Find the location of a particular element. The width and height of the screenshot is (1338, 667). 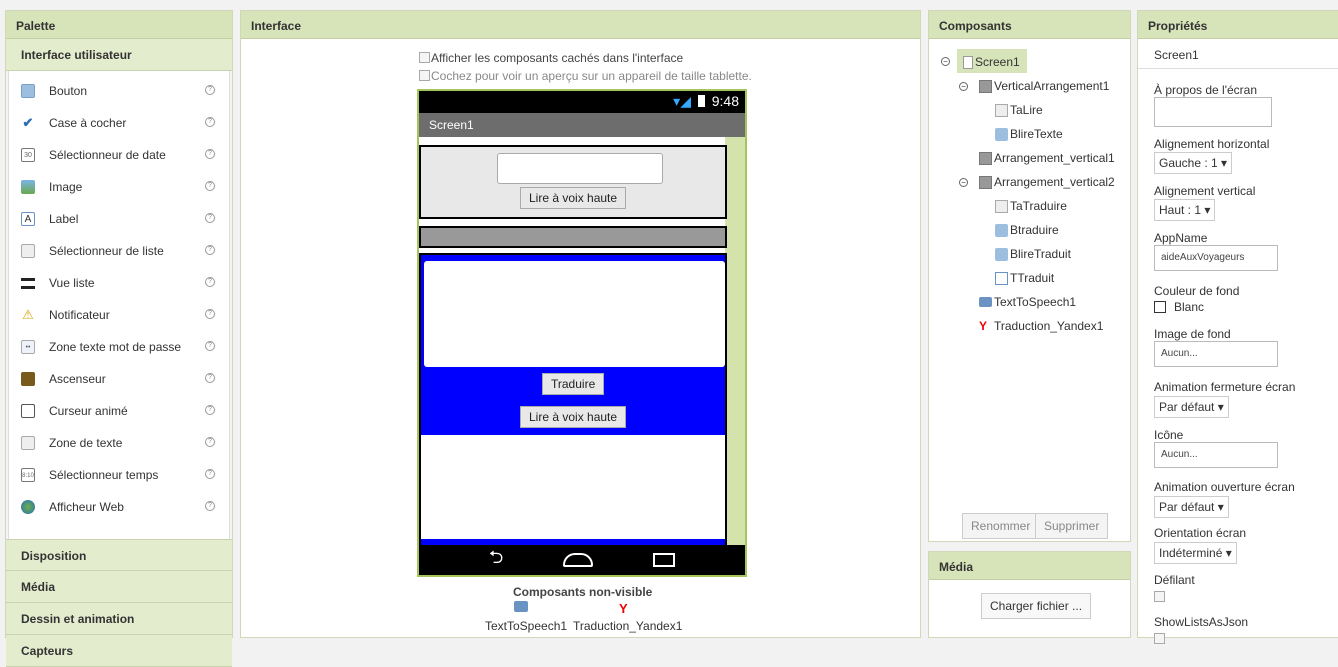

palette-section-drawing: Dessin et animation is located at coordinates (119, 619).